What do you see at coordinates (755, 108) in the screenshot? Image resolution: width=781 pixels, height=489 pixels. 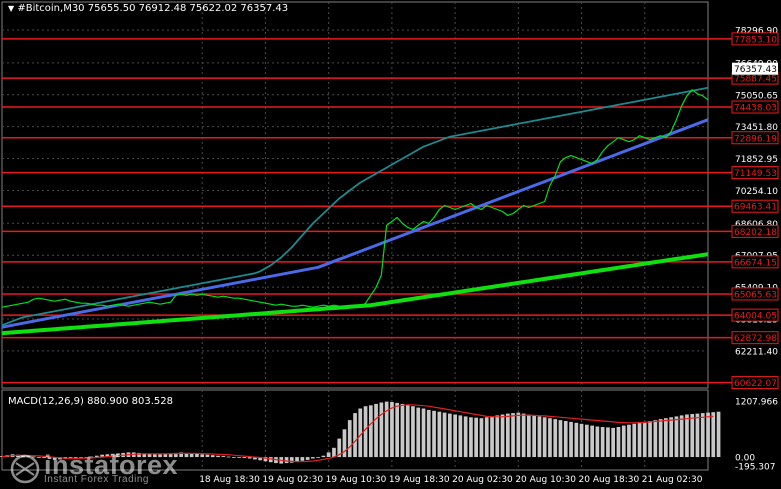 I see `level-label: 74438.03` at bounding box center [755, 108].